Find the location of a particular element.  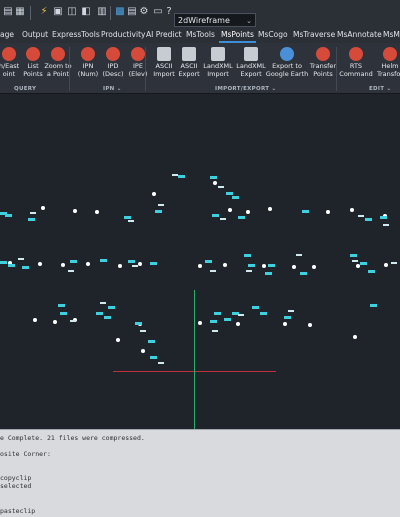

helmert-transform-icon is located at coordinates (390, 54).